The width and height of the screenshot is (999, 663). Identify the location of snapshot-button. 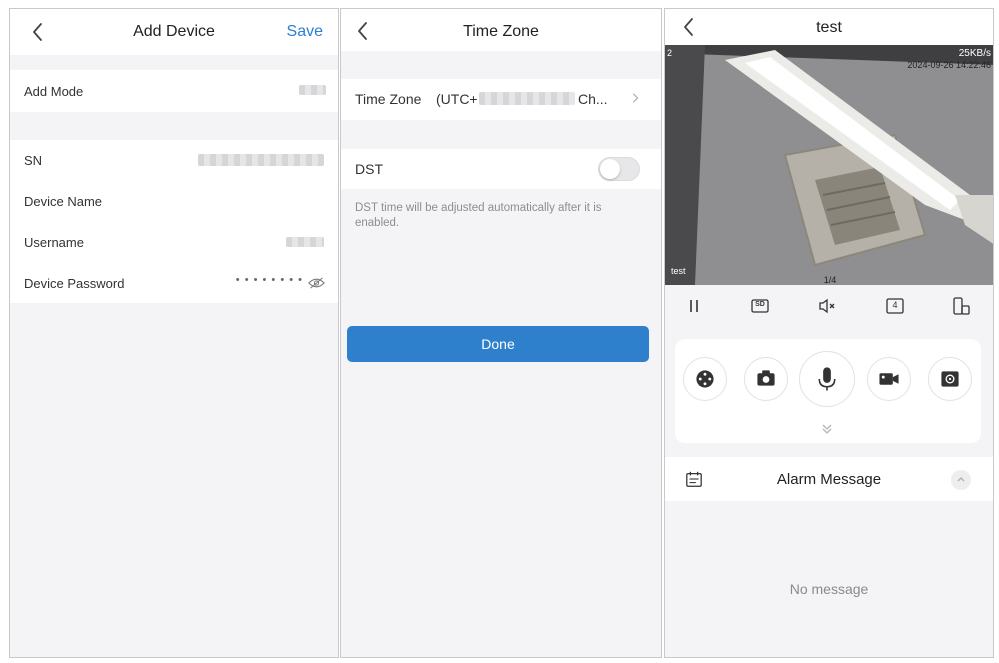
(766, 379).